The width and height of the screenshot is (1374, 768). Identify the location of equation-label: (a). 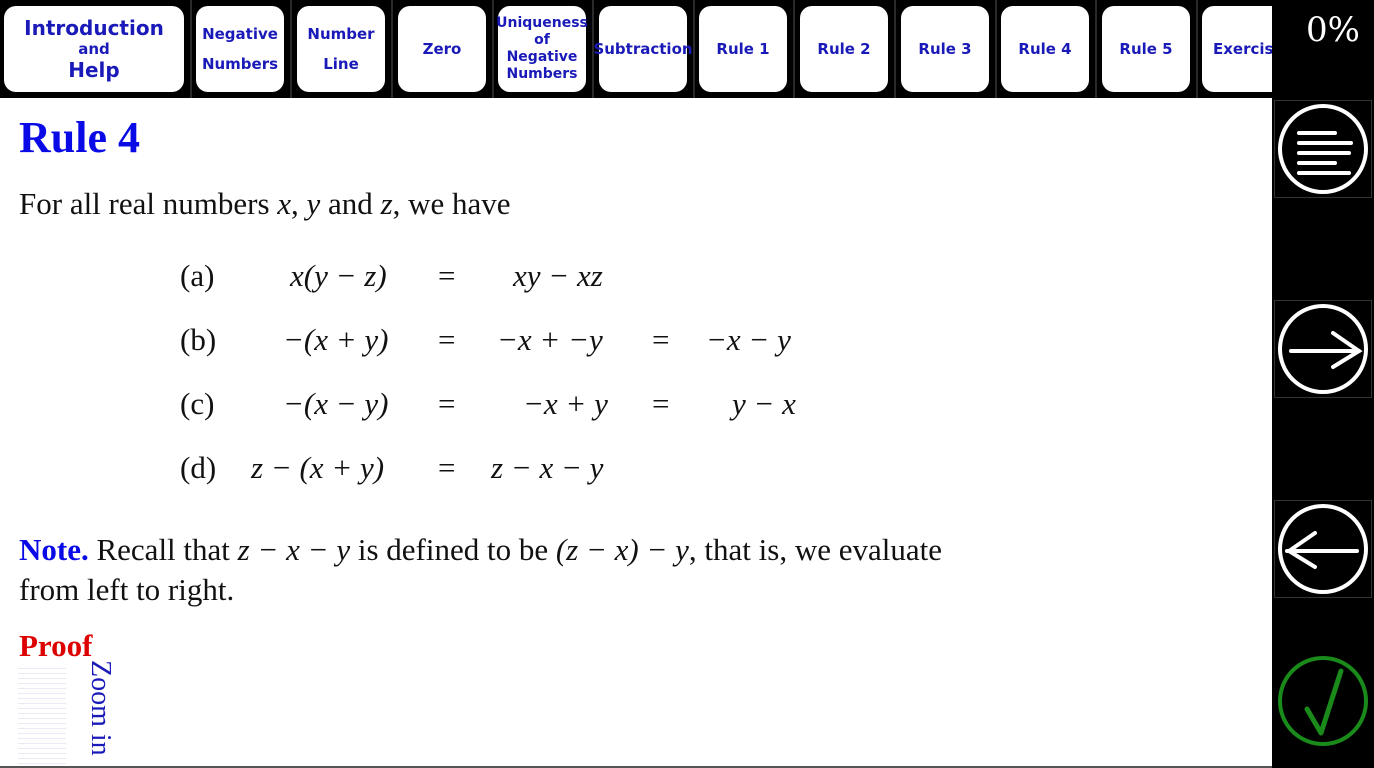
(197, 275).